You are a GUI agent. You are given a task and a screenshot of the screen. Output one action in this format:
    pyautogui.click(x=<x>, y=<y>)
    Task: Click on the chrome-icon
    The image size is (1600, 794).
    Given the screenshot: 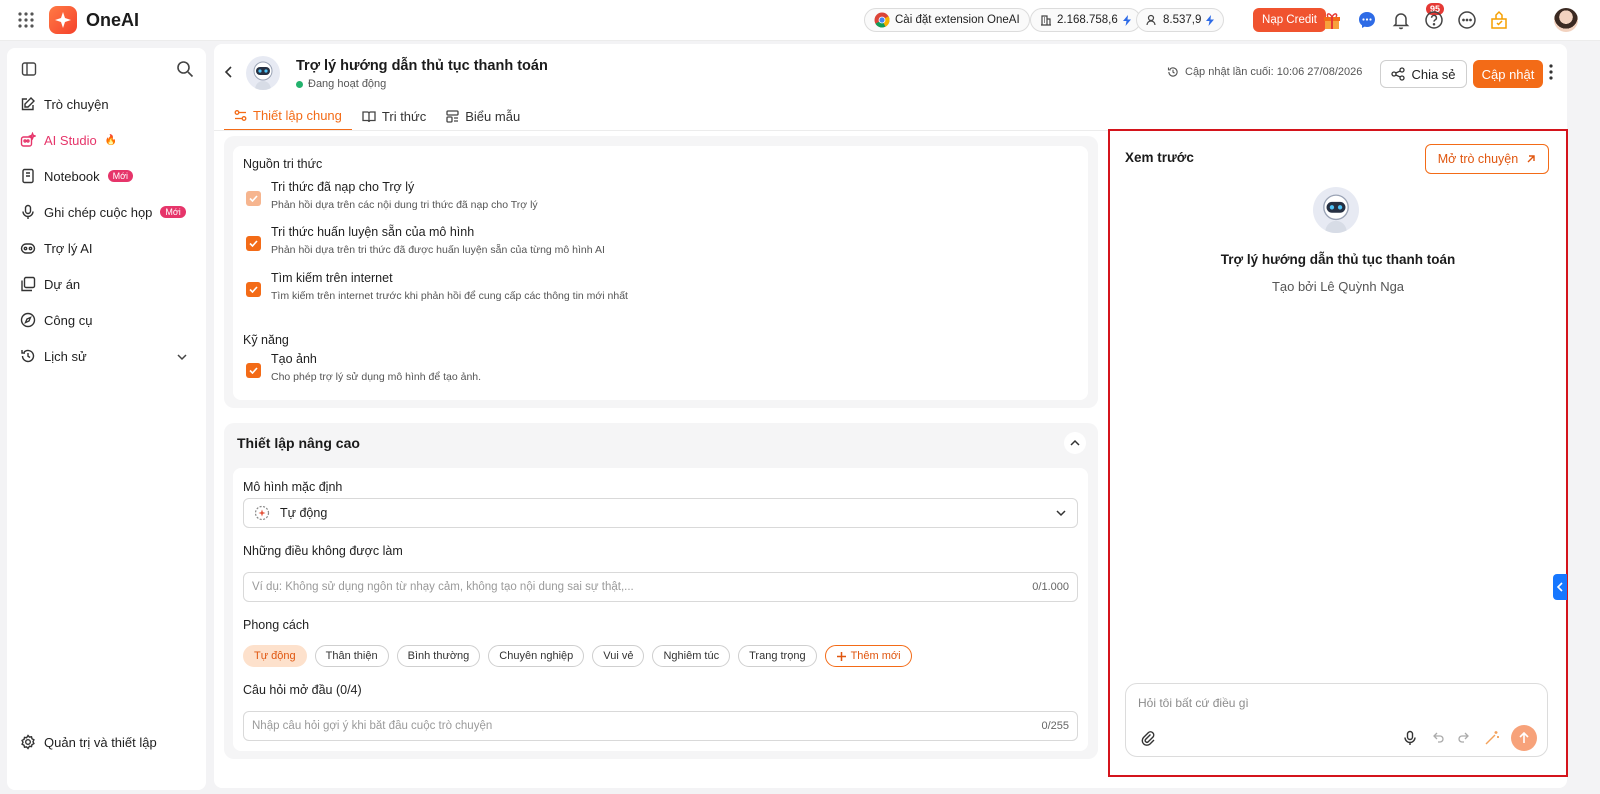 What is the action you would take?
    pyautogui.click(x=882, y=20)
    